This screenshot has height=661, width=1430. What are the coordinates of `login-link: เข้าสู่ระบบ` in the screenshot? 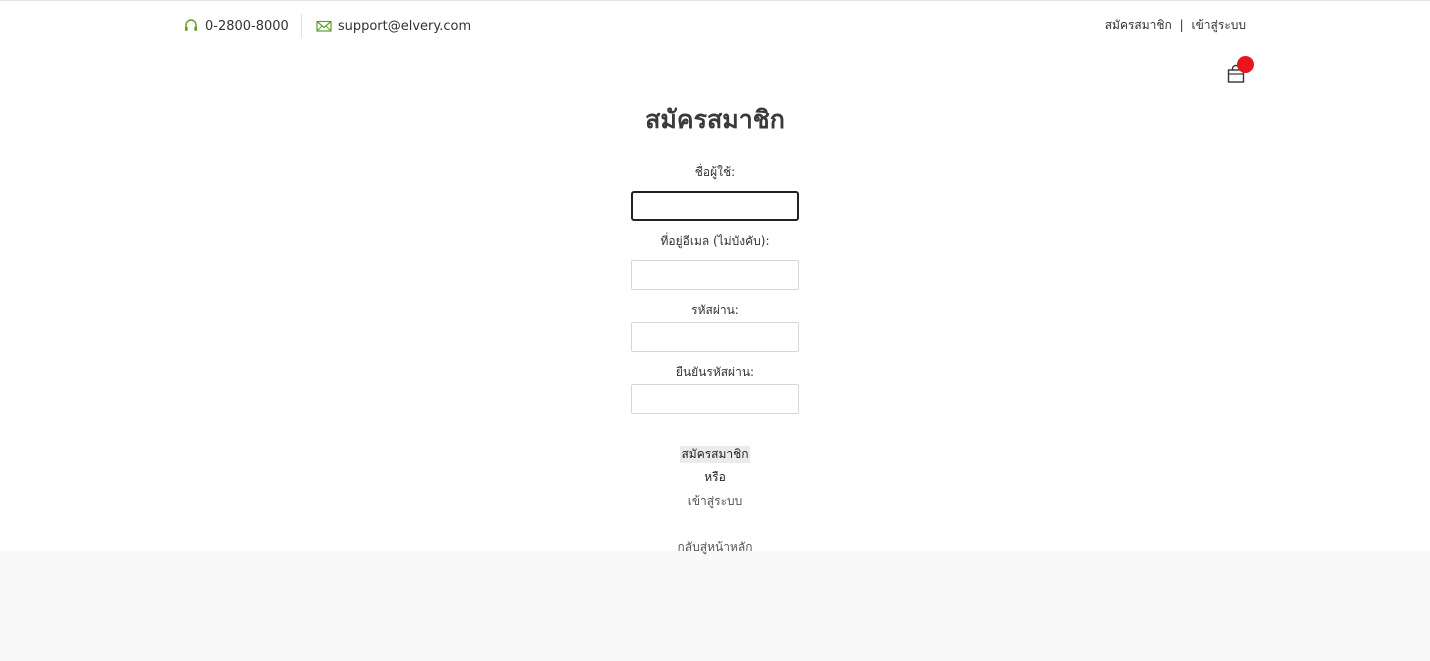 It's located at (1219, 25).